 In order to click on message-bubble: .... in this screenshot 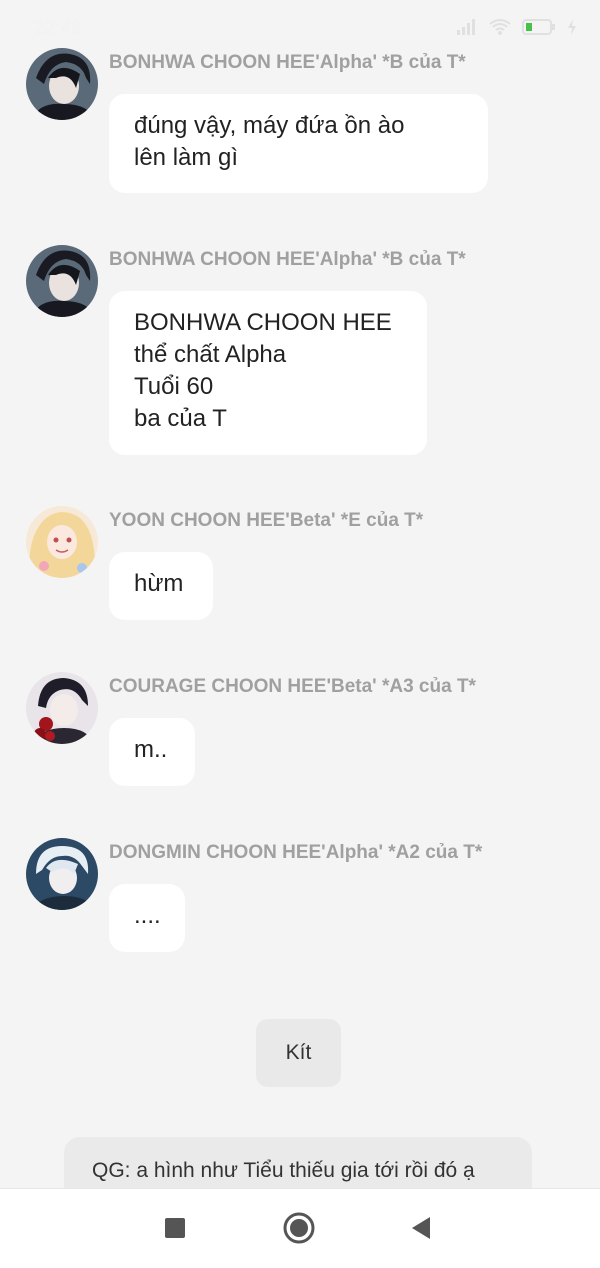, I will do `click(147, 918)`.